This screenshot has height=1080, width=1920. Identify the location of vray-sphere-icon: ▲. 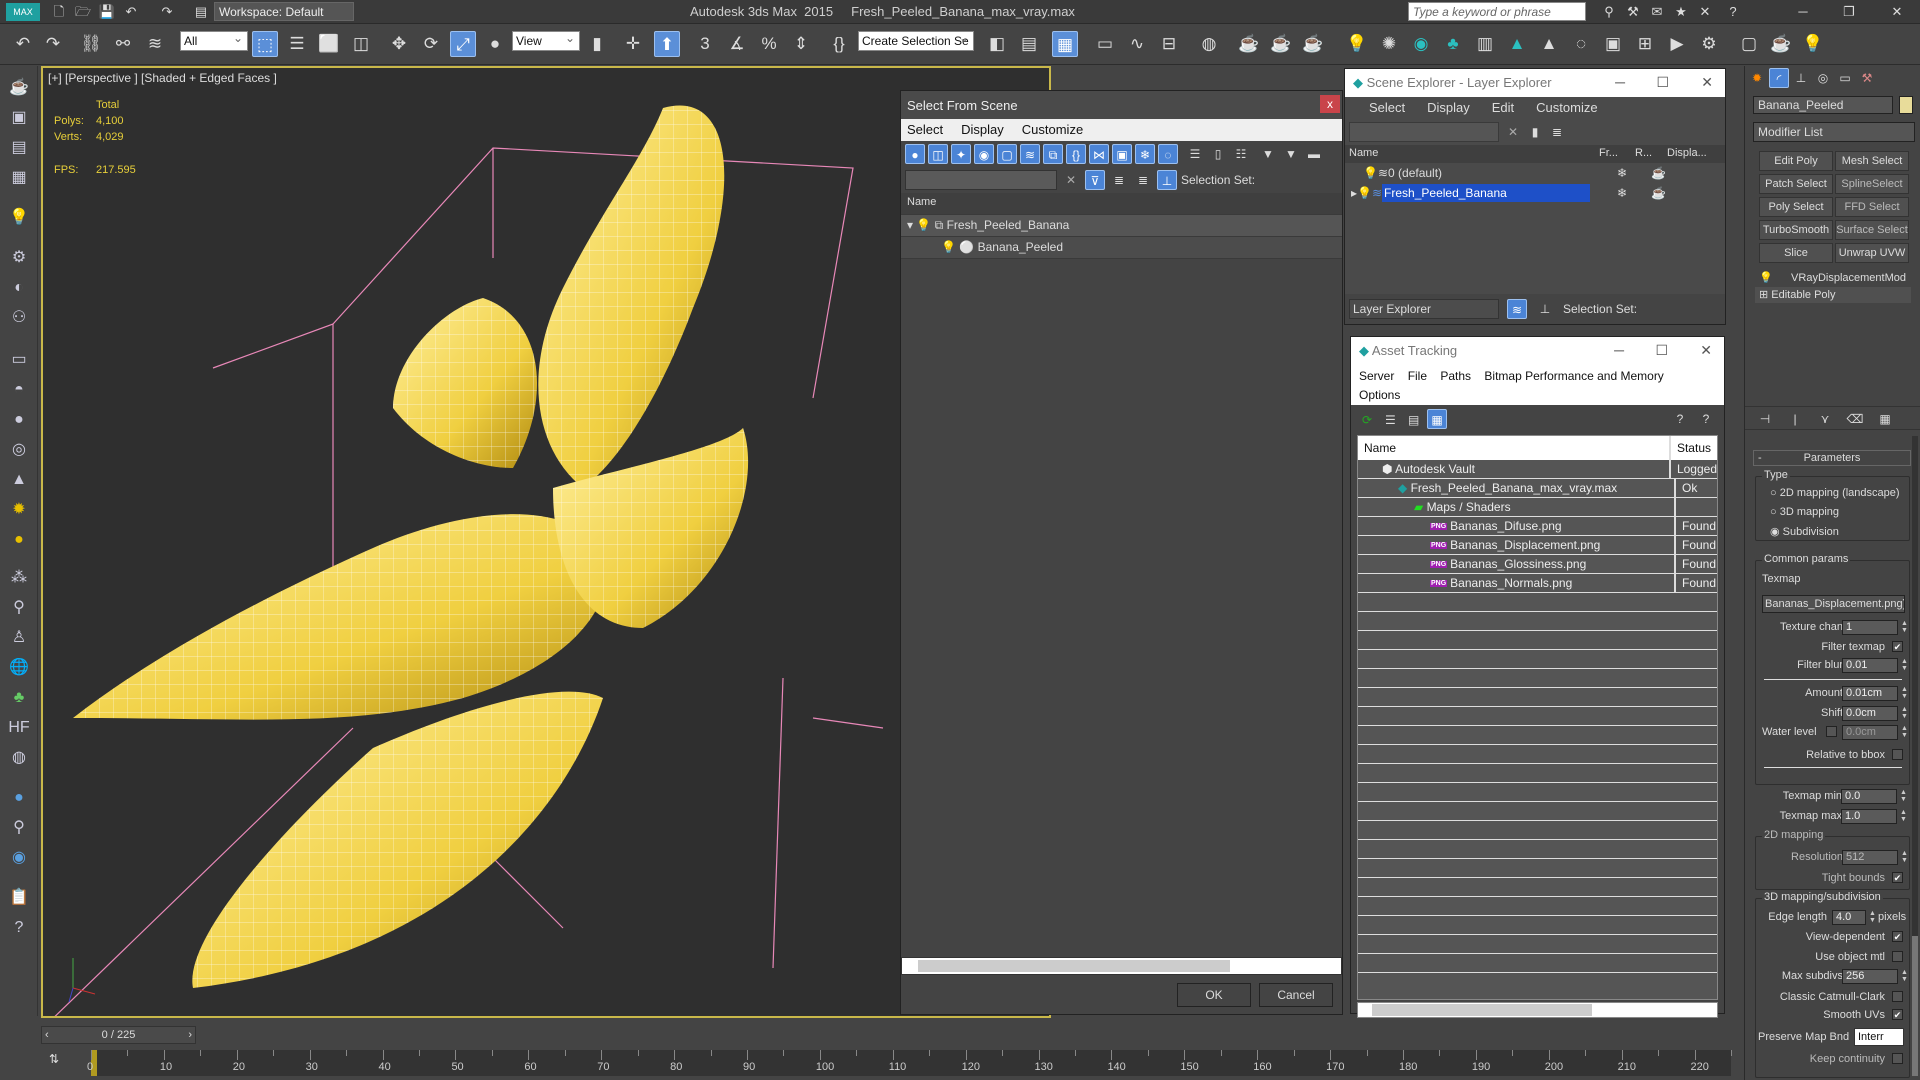
(1549, 44).